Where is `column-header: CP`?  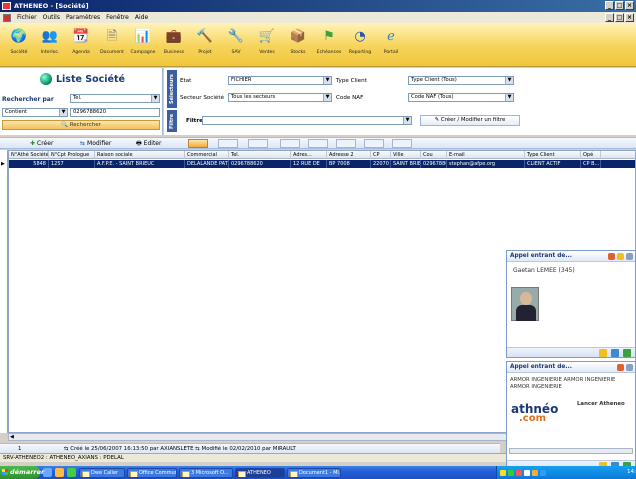
column-header: CP is located at coordinates (381, 155).